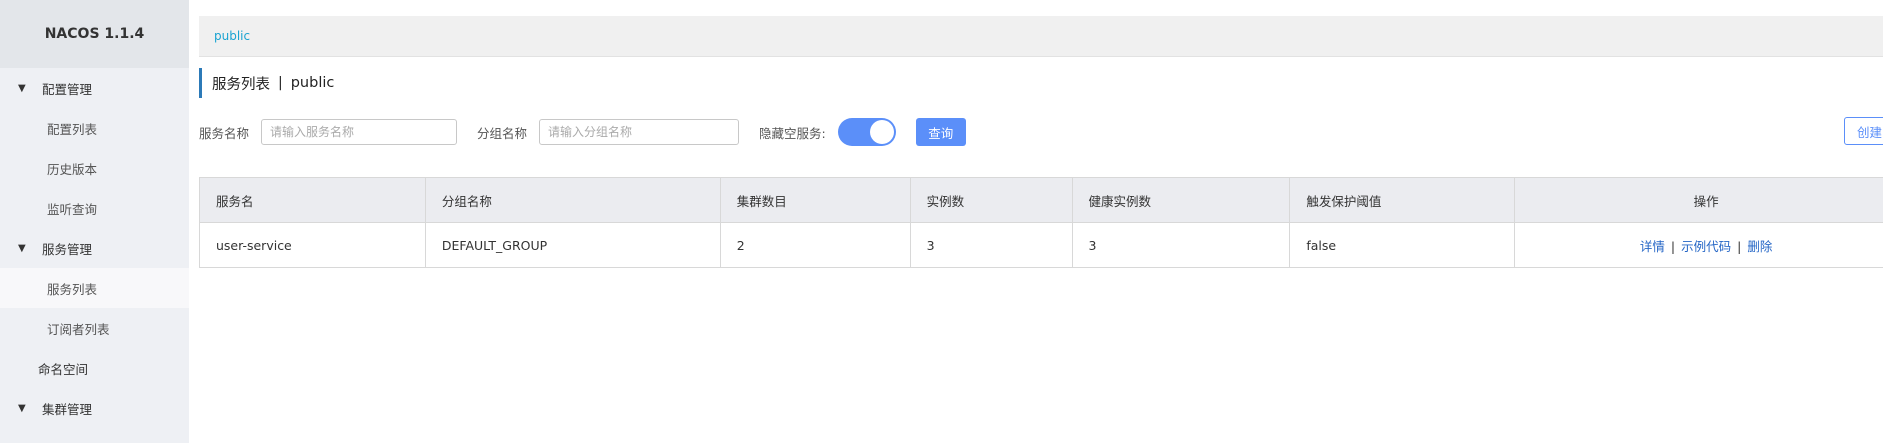 The height and width of the screenshot is (443, 1883). Describe the element at coordinates (881, 132) in the screenshot. I see `toggle-knob` at that location.